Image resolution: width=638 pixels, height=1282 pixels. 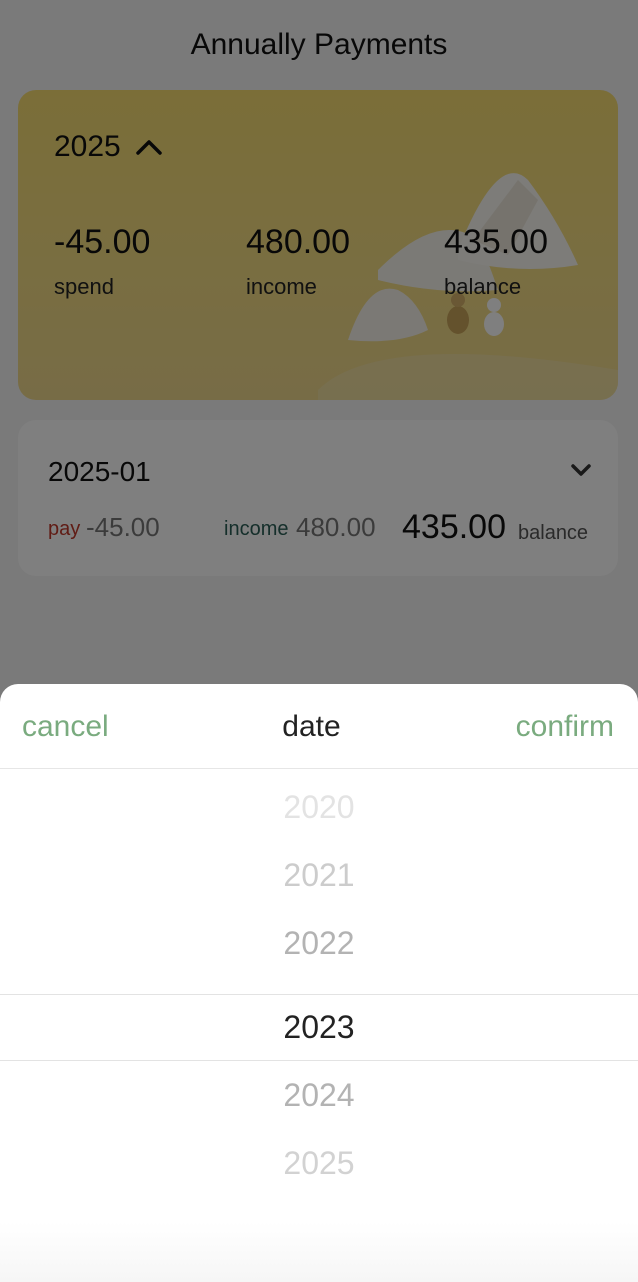 What do you see at coordinates (319, 807) in the screenshot?
I see `year-option: 2020` at bounding box center [319, 807].